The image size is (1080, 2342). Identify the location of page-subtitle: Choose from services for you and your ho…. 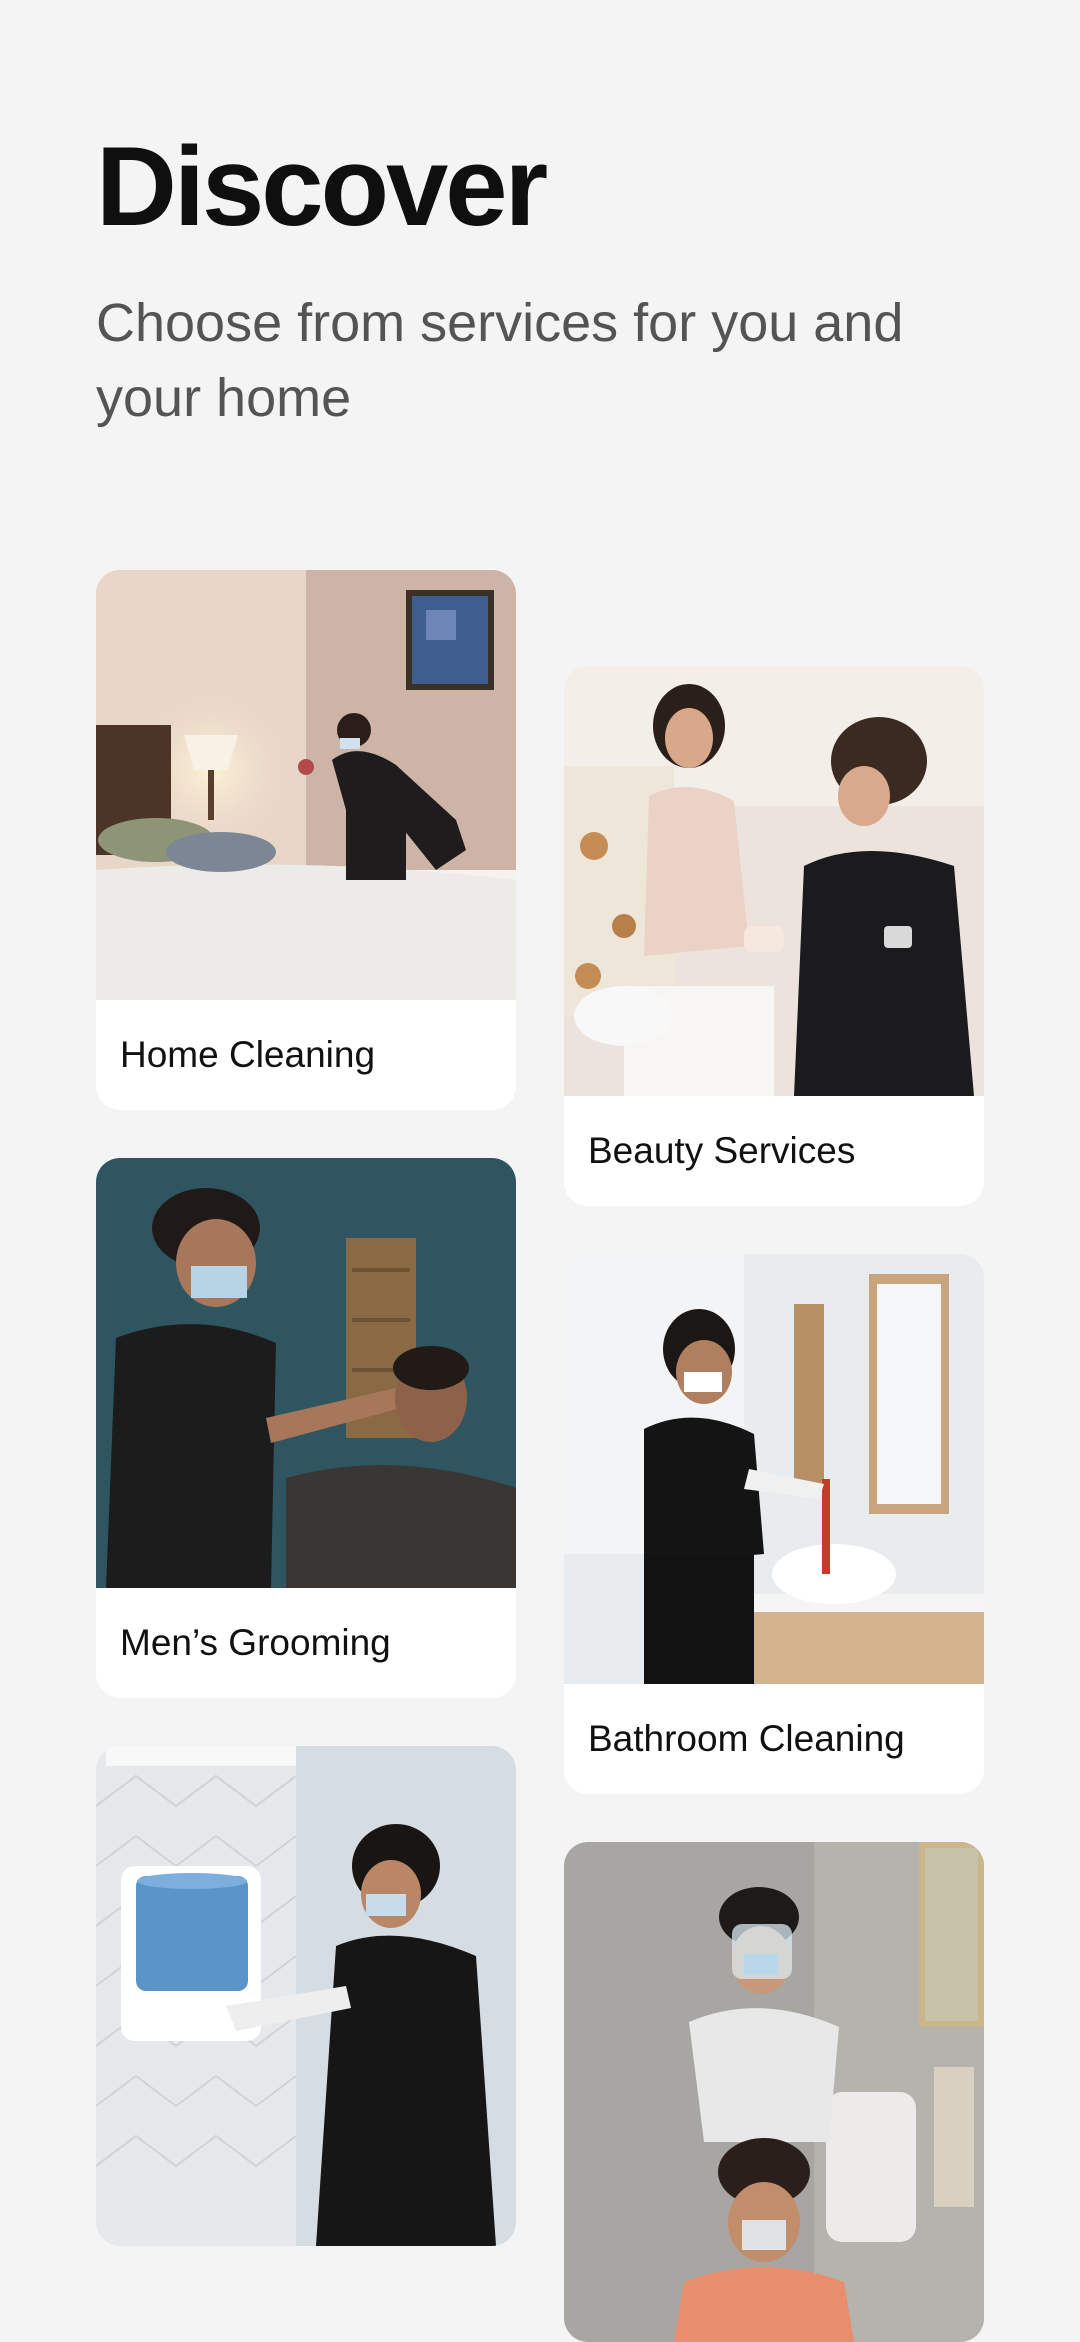
(500, 360).